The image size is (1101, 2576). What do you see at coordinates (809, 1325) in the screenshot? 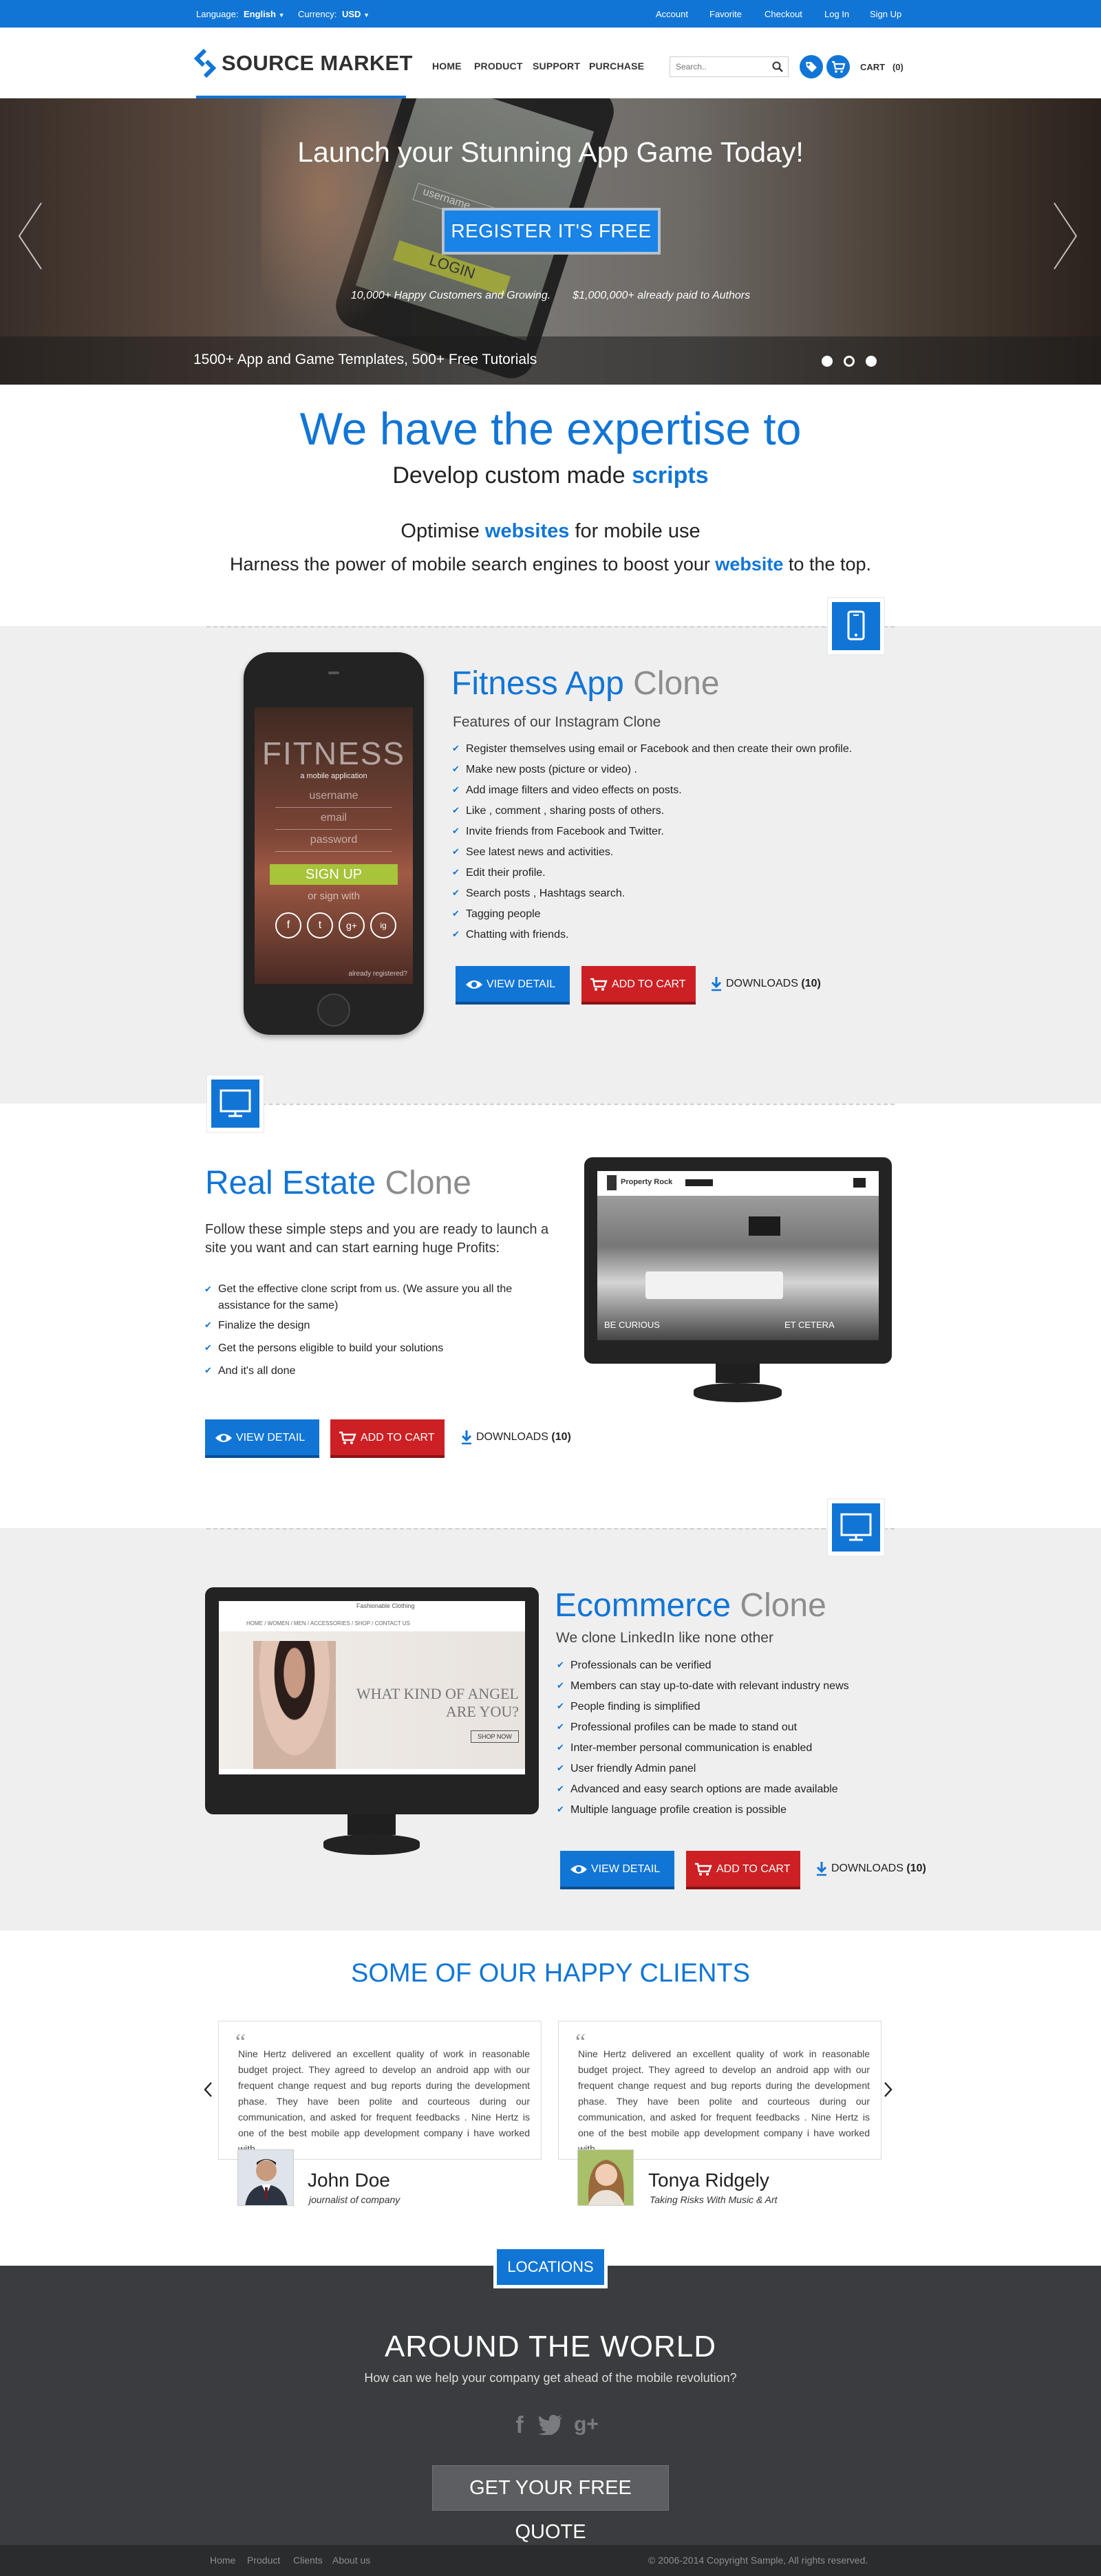
I see `realestate-screen-caption-2: ET CETERA` at bounding box center [809, 1325].